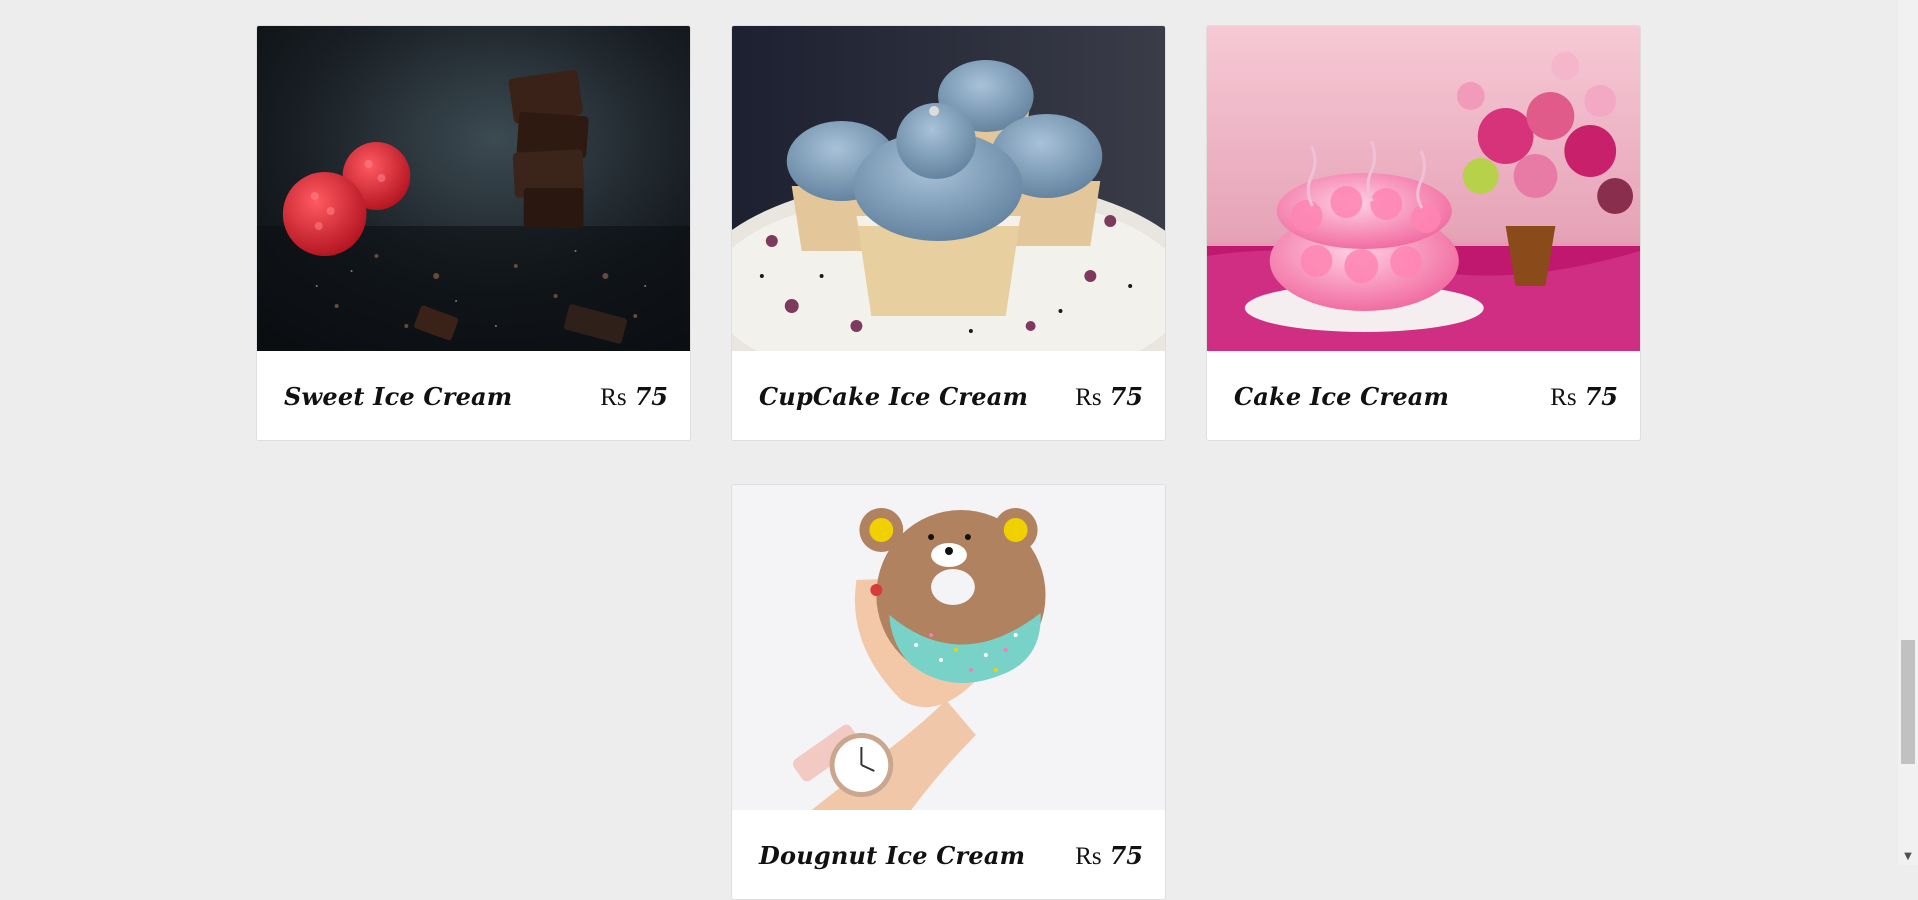 The image size is (1918, 900). Describe the element at coordinates (892, 855) in the screenshot. I see `product-name: Dougnut Ice Cream` at that location.